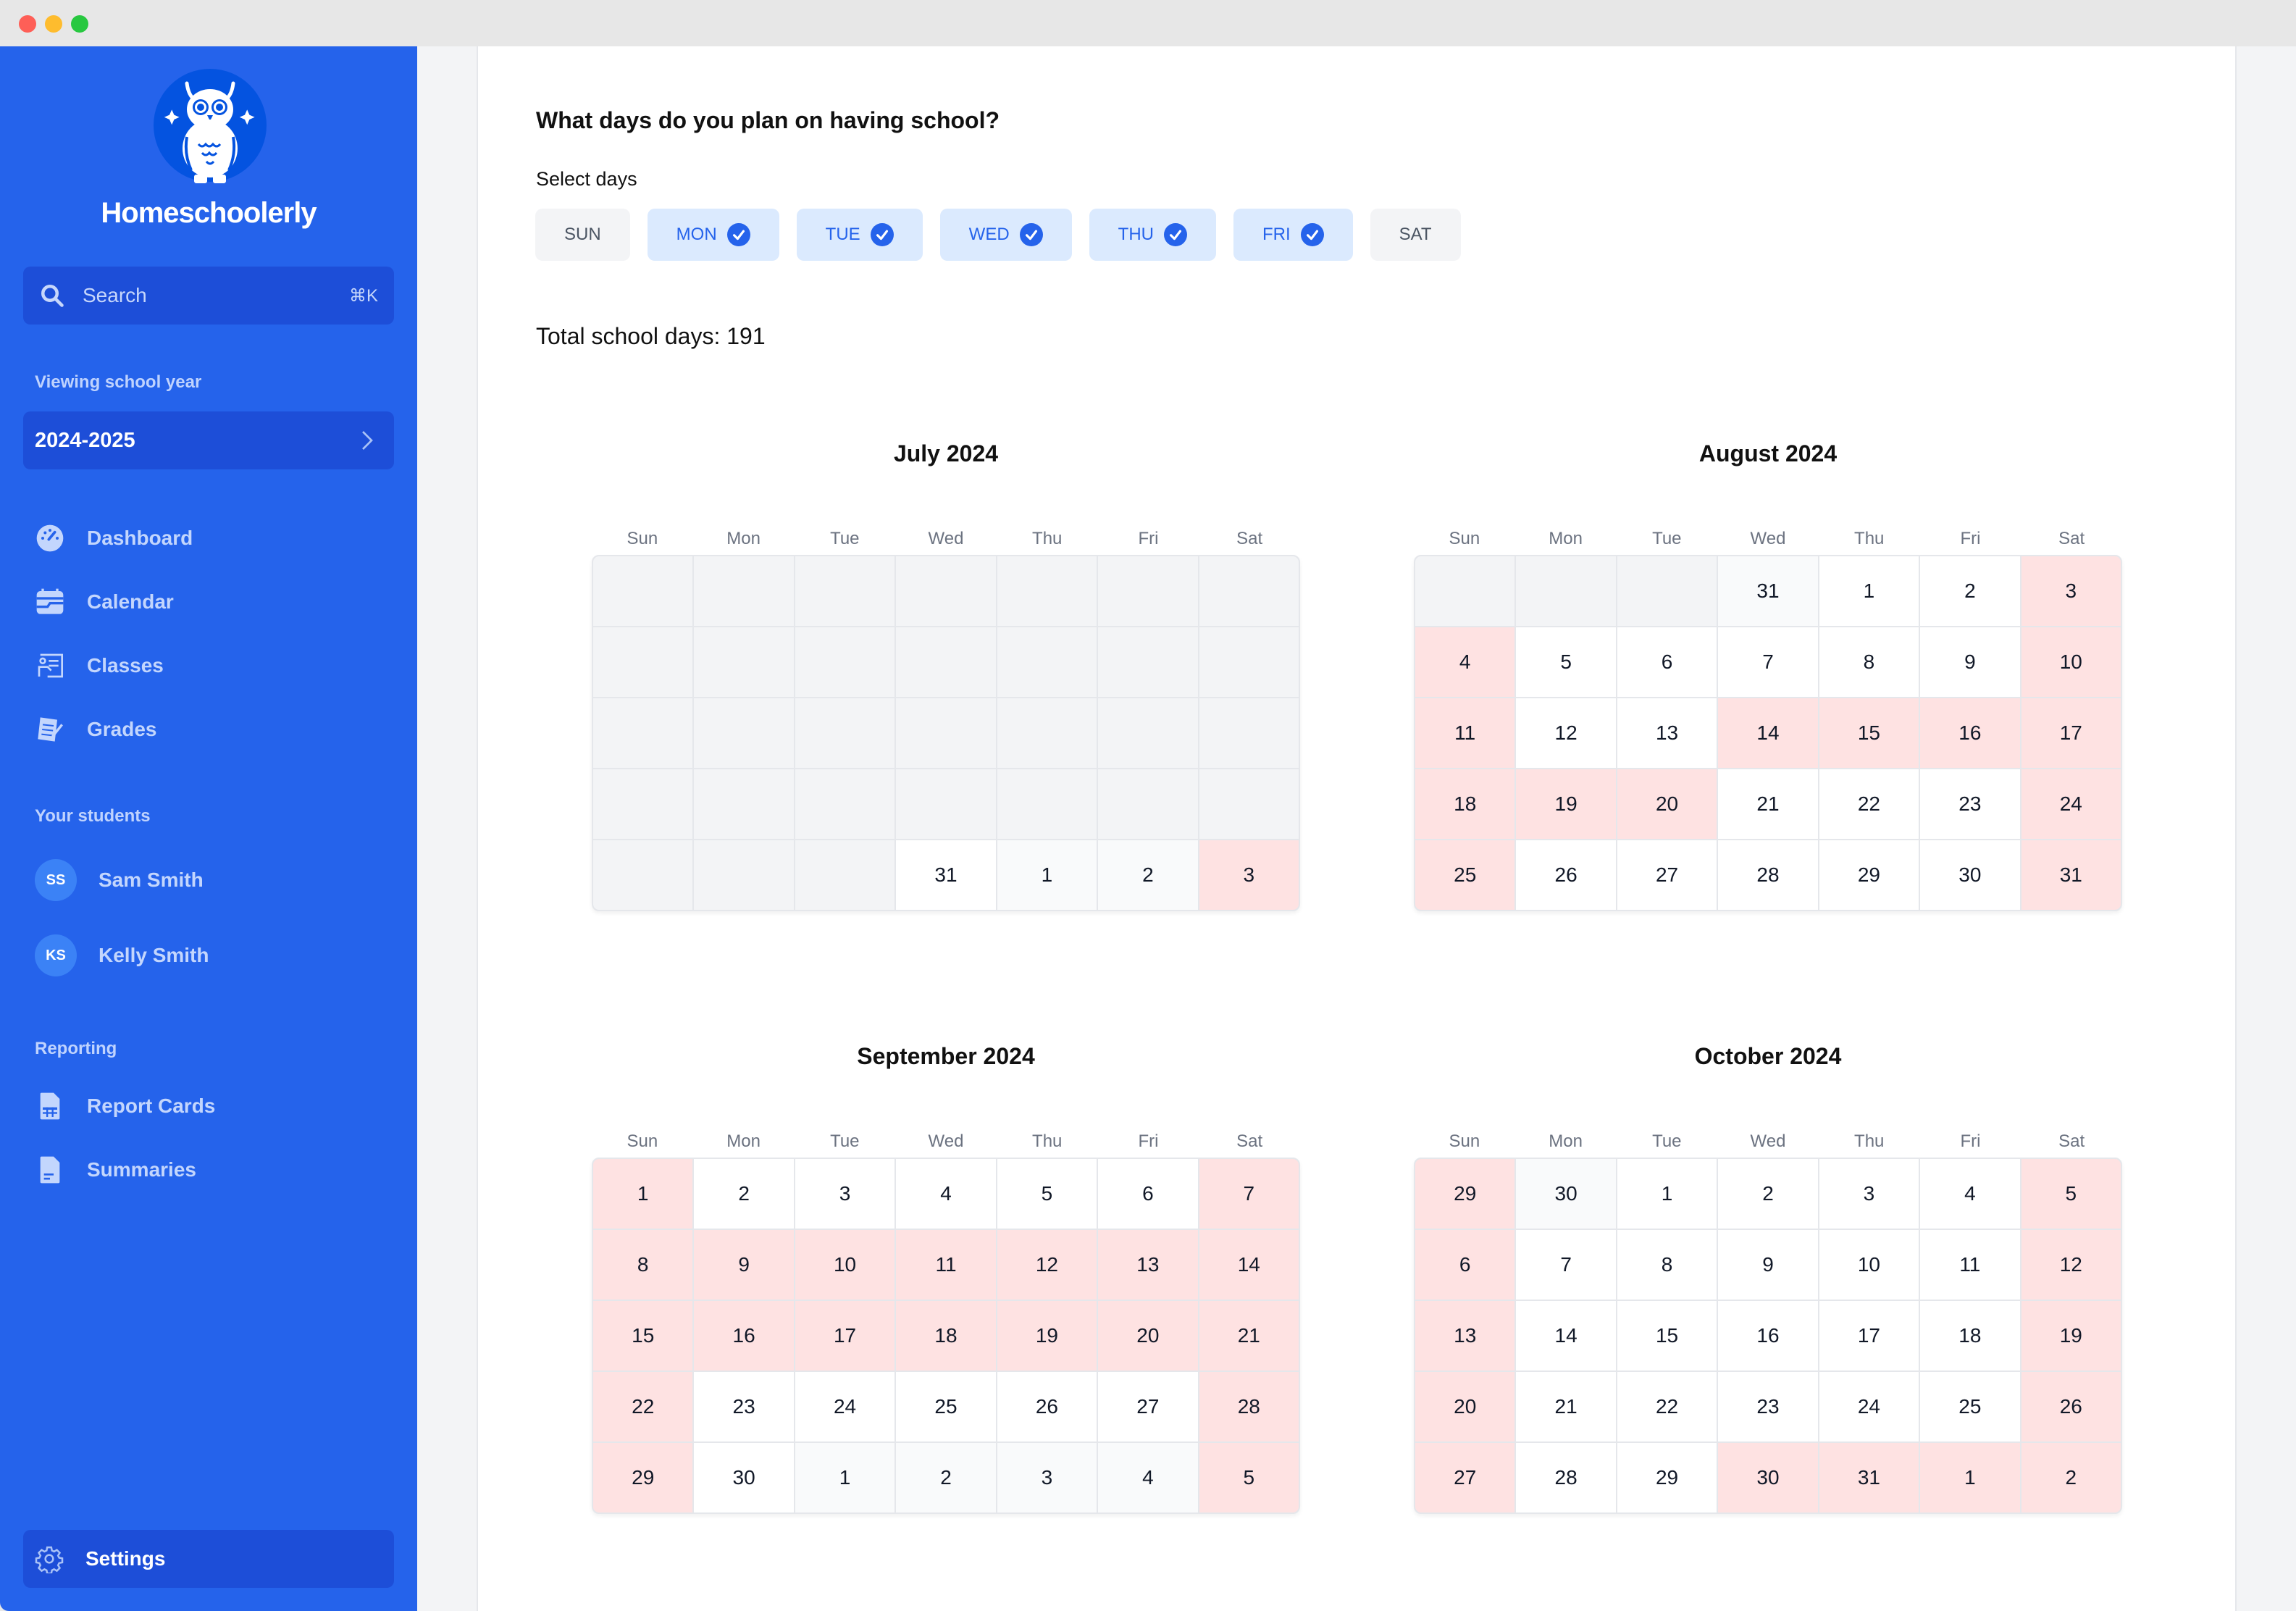 This screenshot has width=2296, height=1611. I want to click on settings-button: Settings, so click(208, 1559).